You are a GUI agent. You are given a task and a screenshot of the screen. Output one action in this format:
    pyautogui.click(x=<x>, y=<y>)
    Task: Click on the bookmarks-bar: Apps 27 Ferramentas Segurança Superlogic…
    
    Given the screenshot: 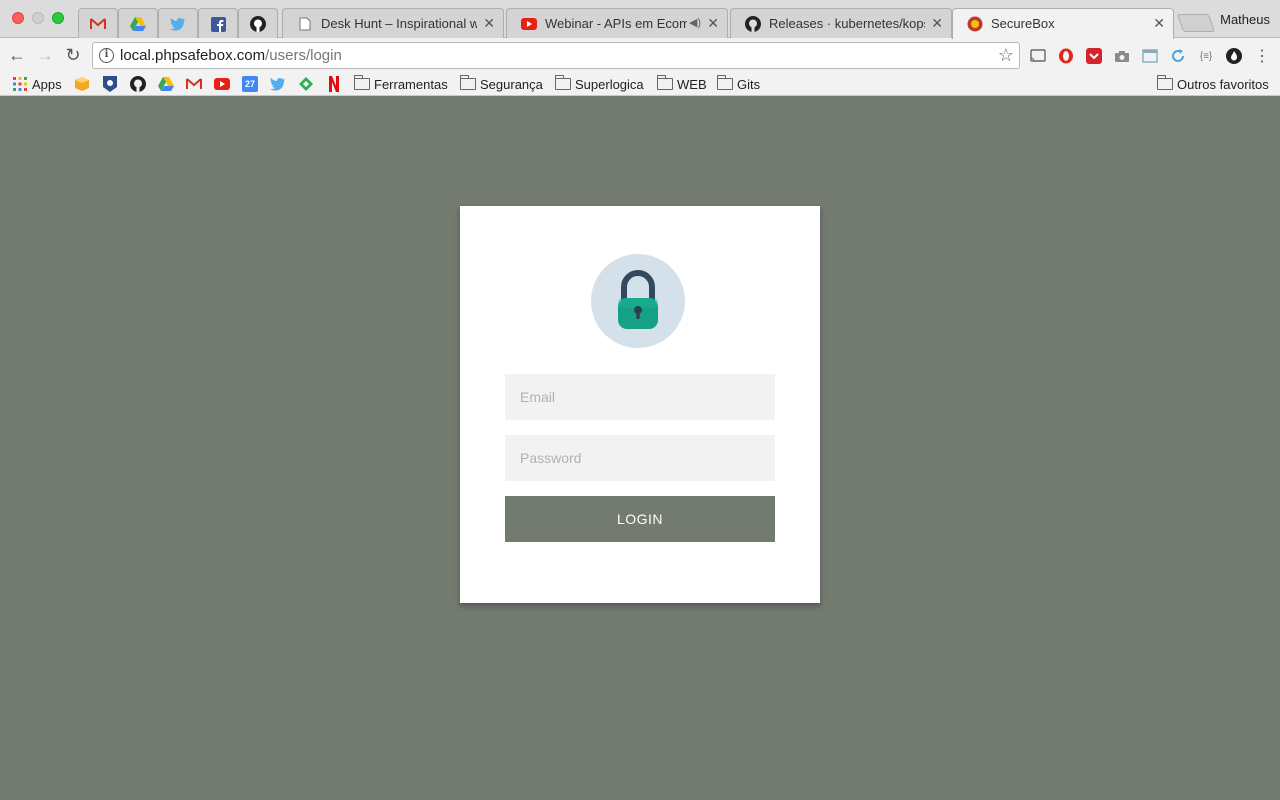 What is the action you would take?
    pyautogui.click(x=640, y=84)
    